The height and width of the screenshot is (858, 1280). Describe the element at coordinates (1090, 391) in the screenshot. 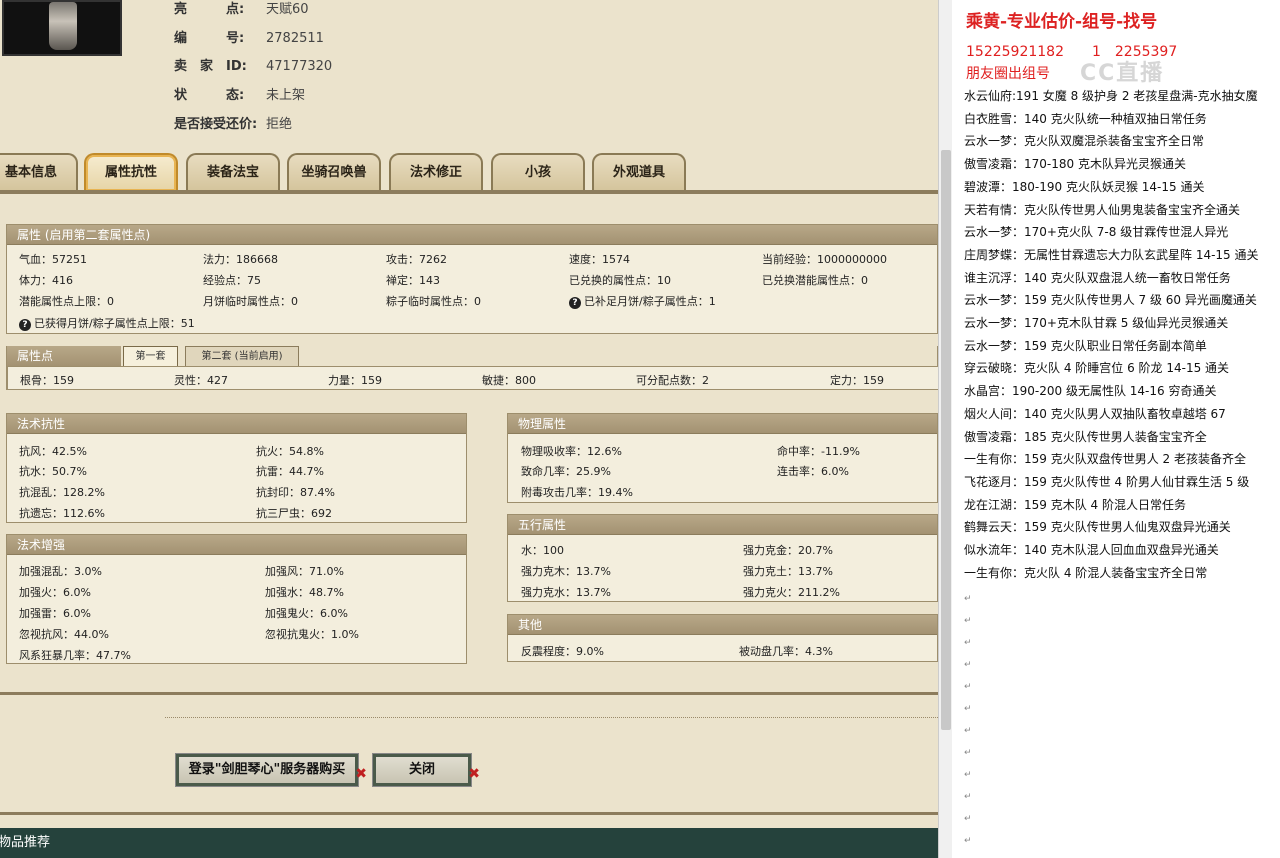

I see `doc-line: 水晶宫：190-200 级无属性队 14-16 穷奇通关` at that location.